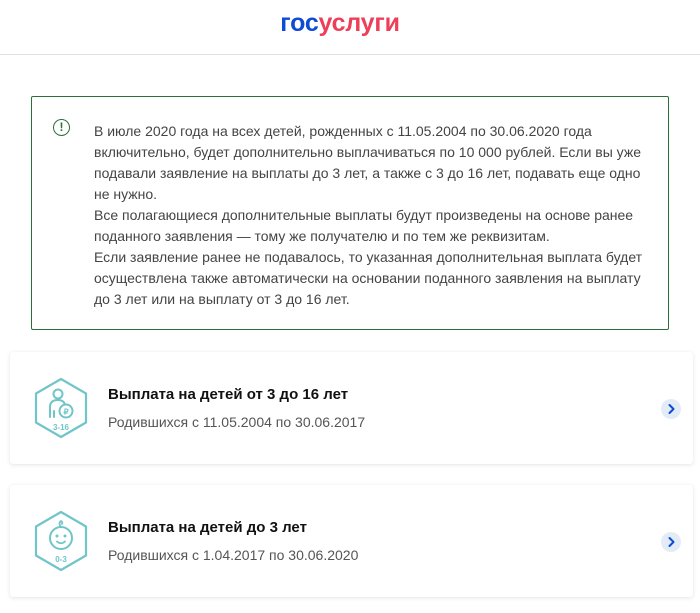 The width and height of the screenshot is (700, 613). What do you see at coordinates (207, 527) in the screenshot?
I see `card-title: Выплата на детей до 3 лет` at bounding box center [207, 527].